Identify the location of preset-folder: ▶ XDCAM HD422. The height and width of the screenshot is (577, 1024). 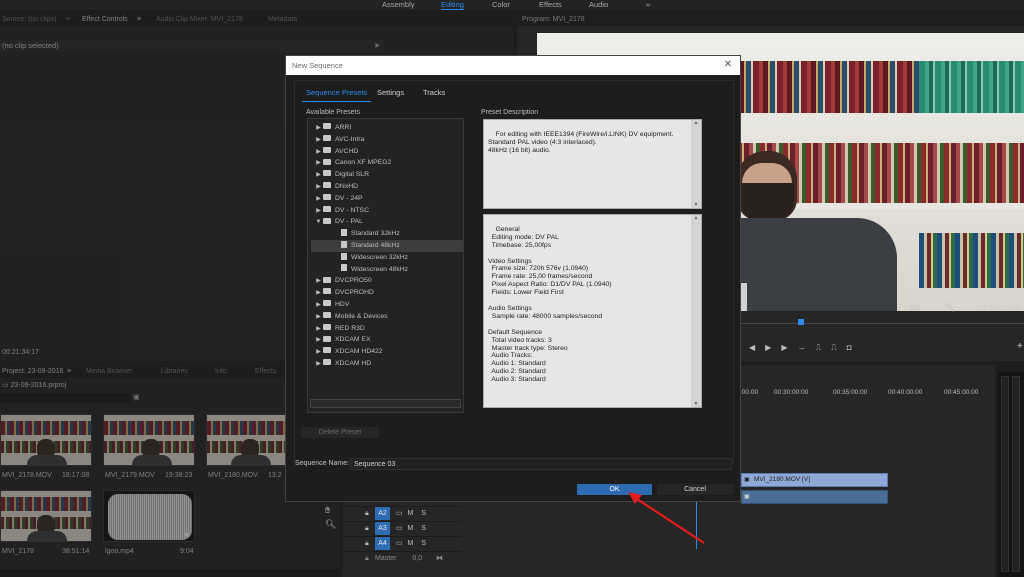
(387, 352).